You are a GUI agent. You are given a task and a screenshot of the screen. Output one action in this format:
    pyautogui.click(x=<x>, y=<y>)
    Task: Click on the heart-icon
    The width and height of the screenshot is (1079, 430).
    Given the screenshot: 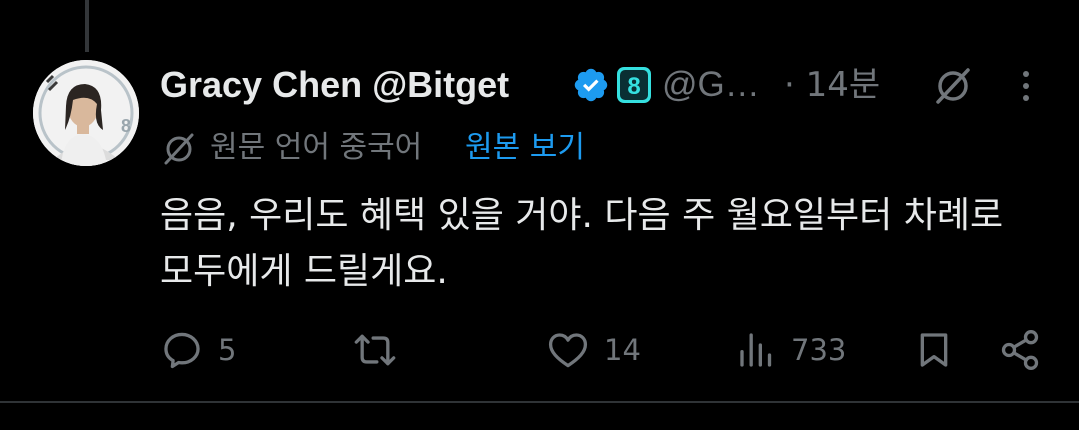 What is the action you would take?
    pyautogui.click(x=568, y=350)
    